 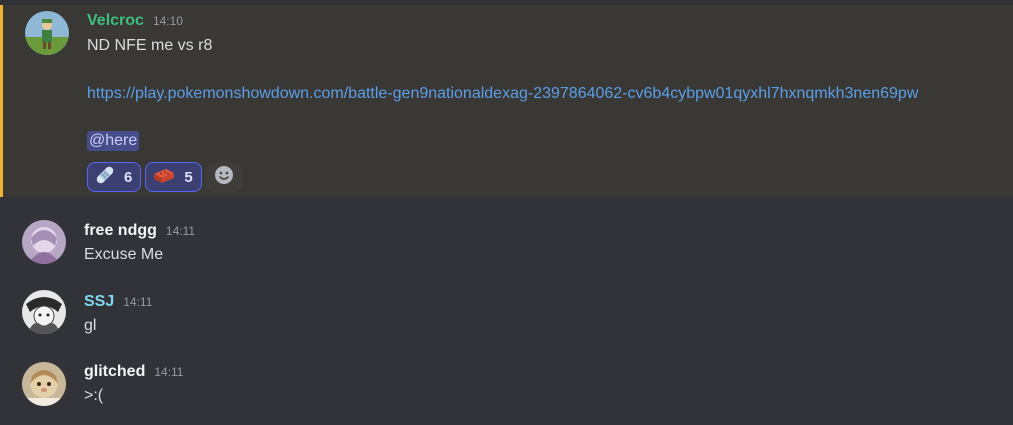 I want to click on reaction-brick: 5, so click(x=173, y=177).